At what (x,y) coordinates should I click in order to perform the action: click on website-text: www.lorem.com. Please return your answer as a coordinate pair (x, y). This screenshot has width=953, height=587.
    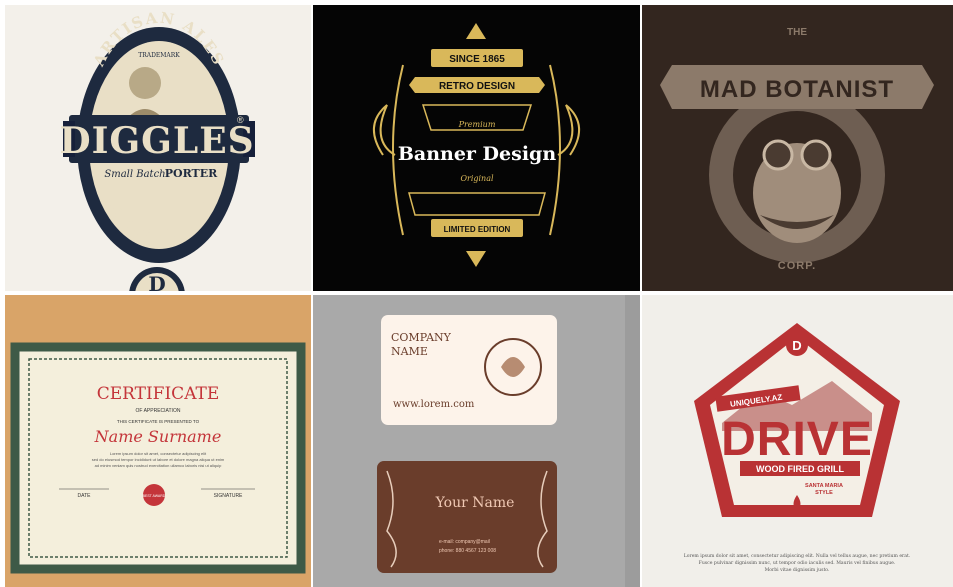
    Looking at the image, I should click on (434, 404).